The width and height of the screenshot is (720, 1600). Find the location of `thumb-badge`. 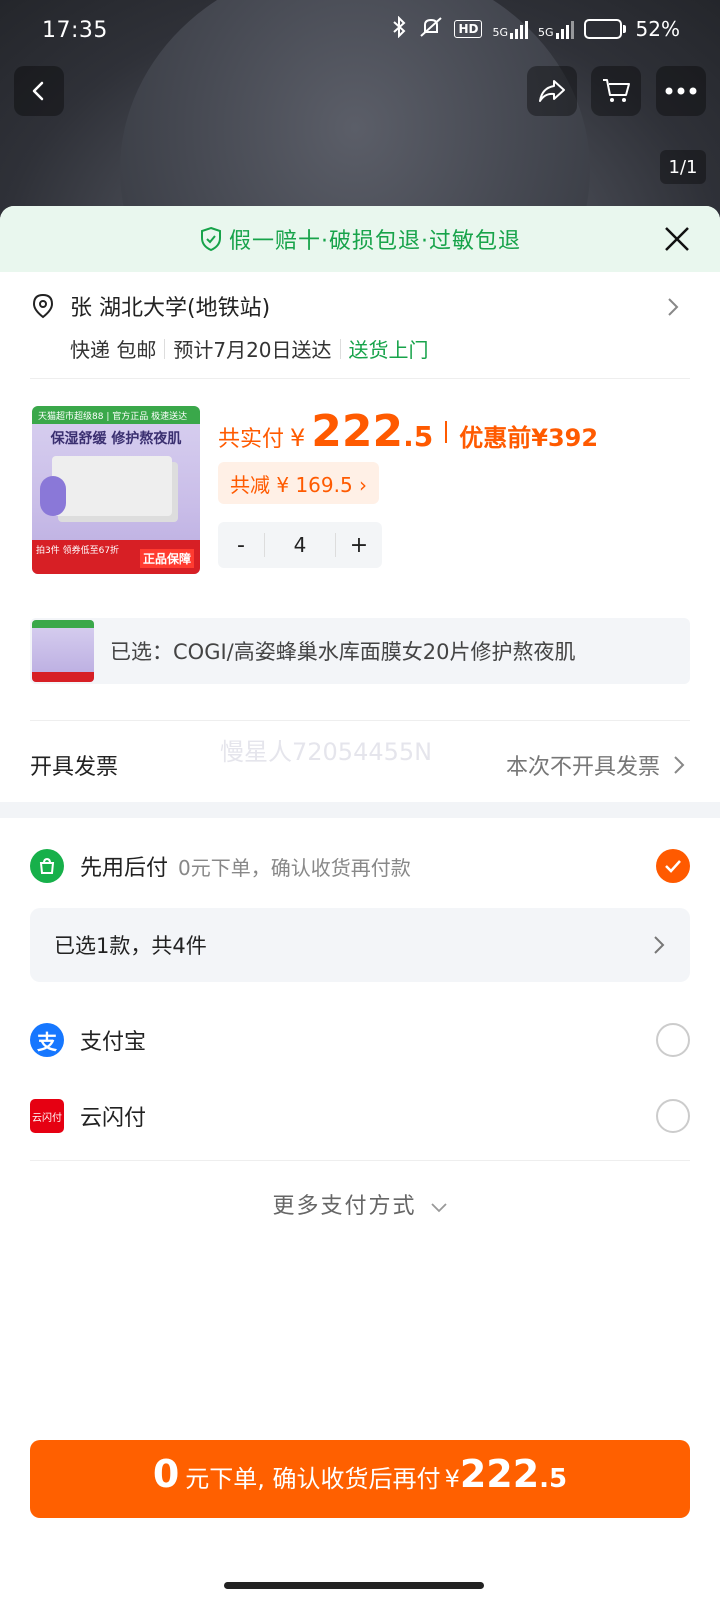

thumb-badge is located at coordinates (53, 496).